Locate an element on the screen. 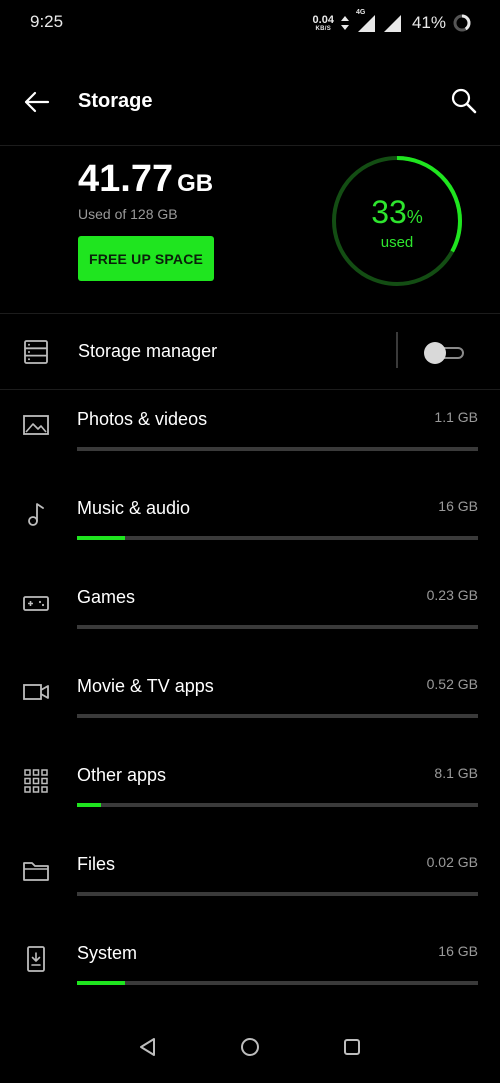  back-button is located at coordinates (37, 102).